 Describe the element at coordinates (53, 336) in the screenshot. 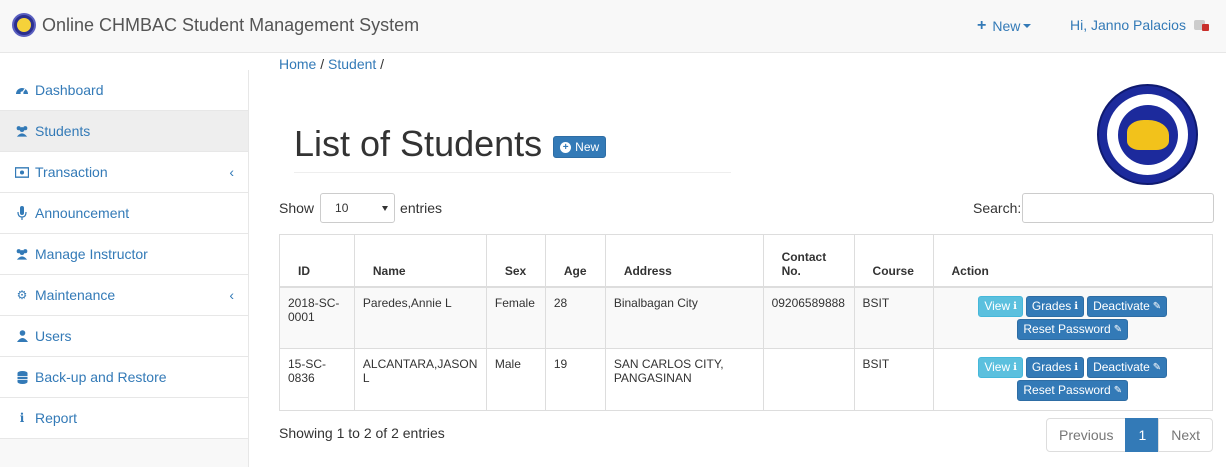

I see `sidebar-item-label: Users` at that location.